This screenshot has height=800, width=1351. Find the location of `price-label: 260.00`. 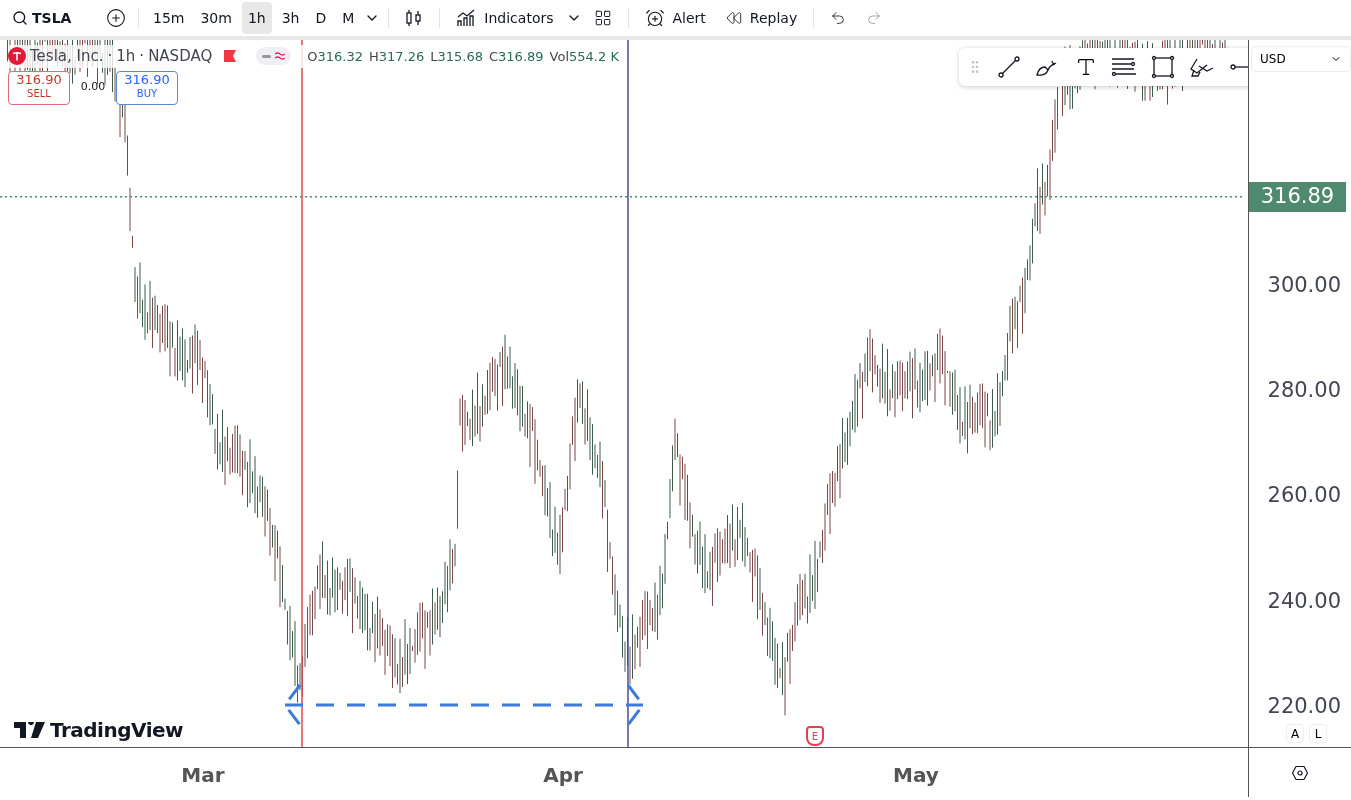

price-label: 260.00 is located at coordinates (1304, 496).